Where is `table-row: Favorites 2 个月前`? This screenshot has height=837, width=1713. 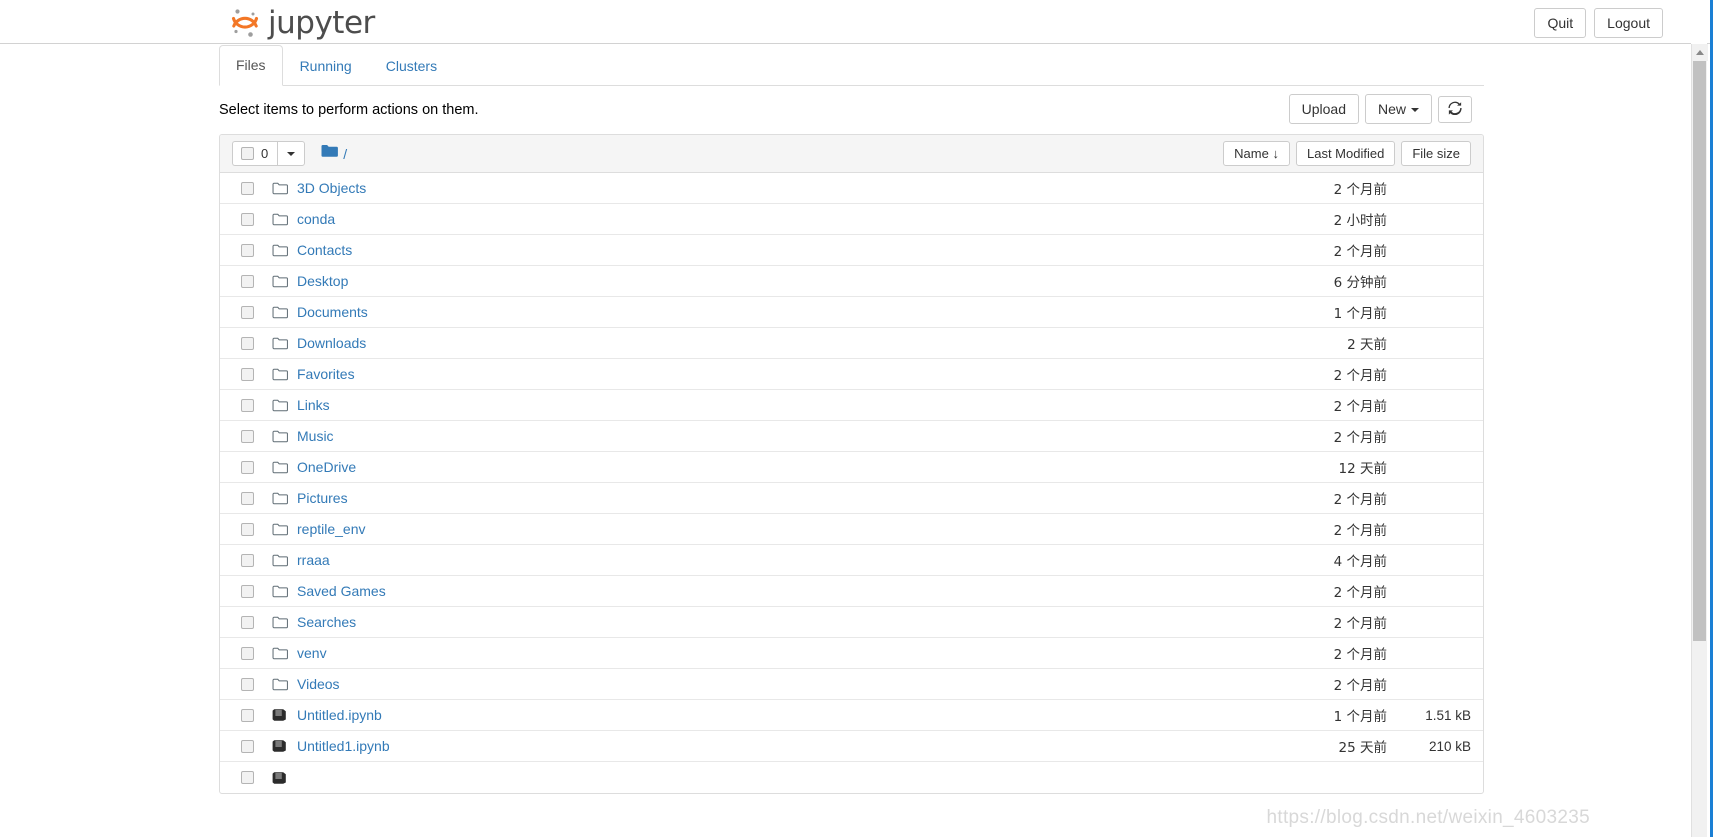 table-row: Favorites 2 个月前 is located at coordinates (851, 374).